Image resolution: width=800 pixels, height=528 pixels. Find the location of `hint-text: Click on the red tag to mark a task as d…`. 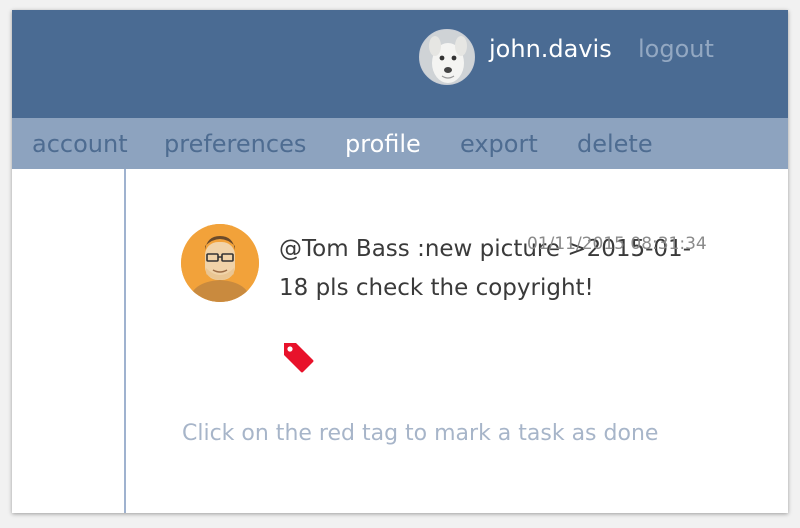

hint-text: Click on the red tag to mark a task as d… is located at coordinates (420, 433).